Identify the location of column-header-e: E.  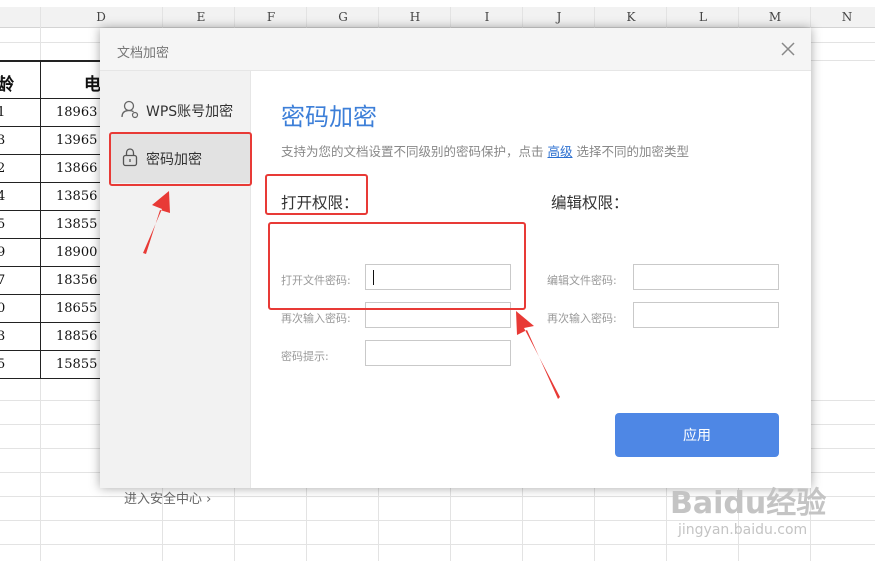
(201, 17).